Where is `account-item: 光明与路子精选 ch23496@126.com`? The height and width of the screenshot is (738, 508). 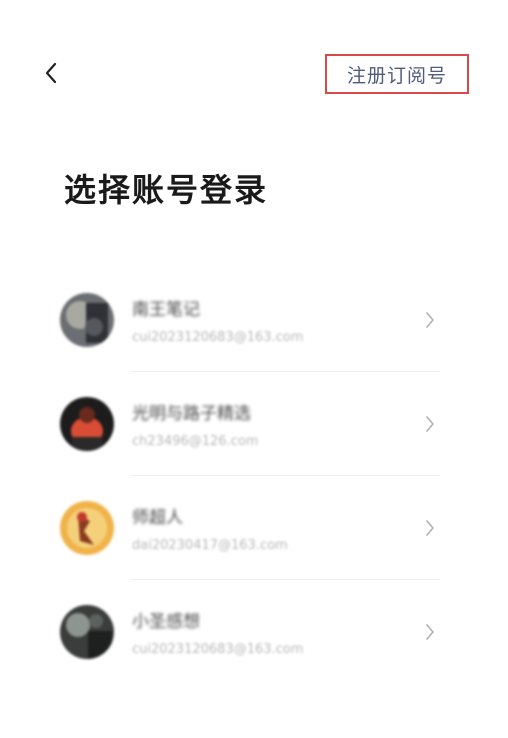 account-item: 光明与路子精选 ch23496@126.com is located at coordinates (250, 424).